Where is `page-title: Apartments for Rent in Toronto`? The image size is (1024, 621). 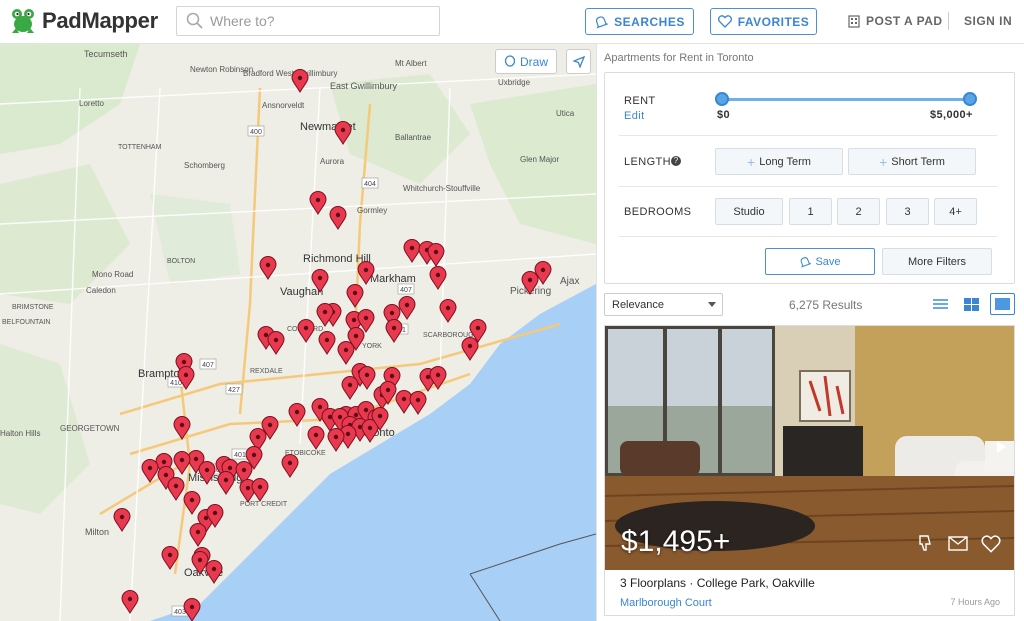 page-title: Apartments for Rent in Toronto is located at coordinates (679, 58).